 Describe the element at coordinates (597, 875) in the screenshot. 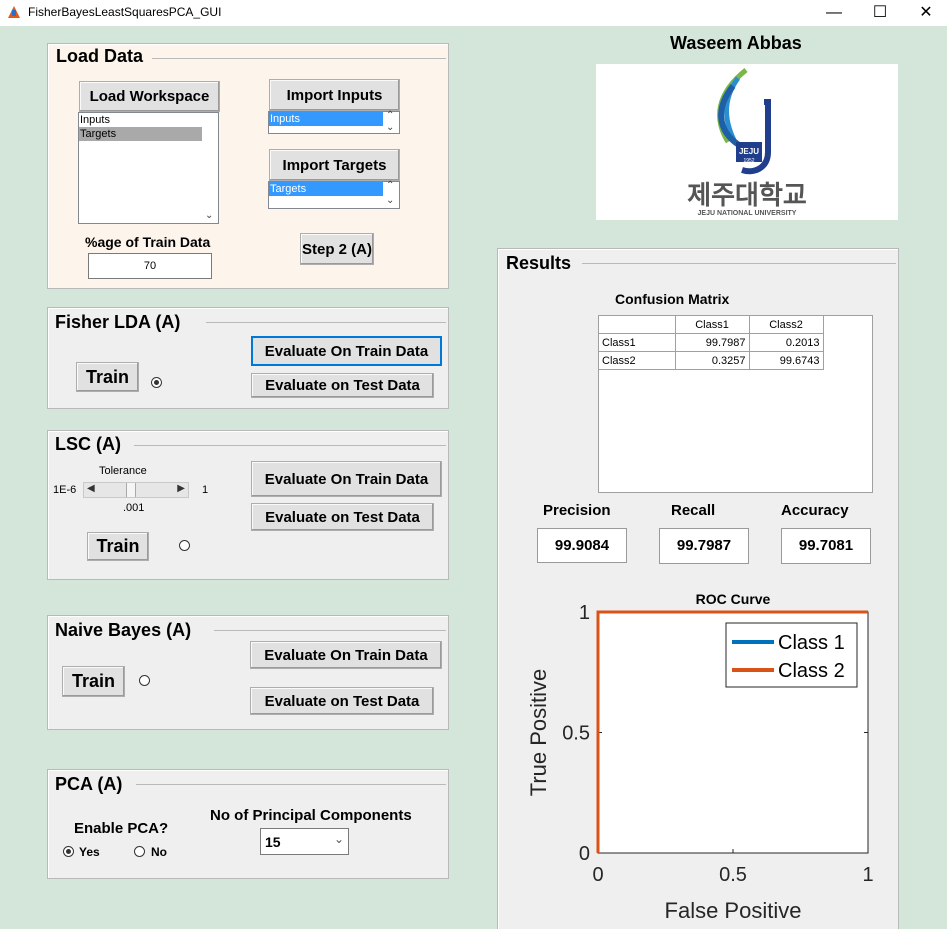

I see `x-tick-label: 0` at that location.